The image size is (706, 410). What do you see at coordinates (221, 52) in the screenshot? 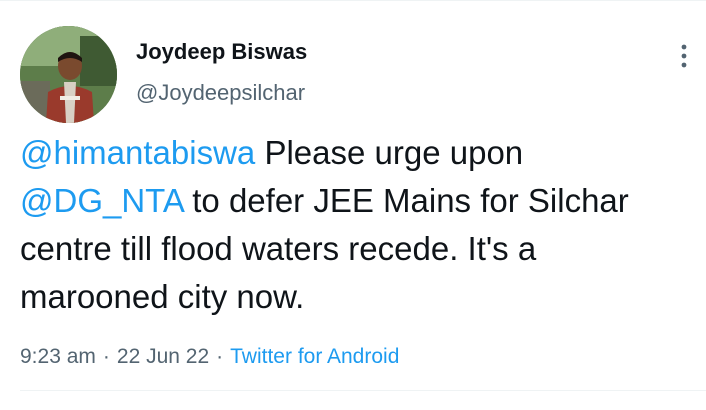
I see `author-display-name: Joydeep Biswas` at bounding box center [221, 52].